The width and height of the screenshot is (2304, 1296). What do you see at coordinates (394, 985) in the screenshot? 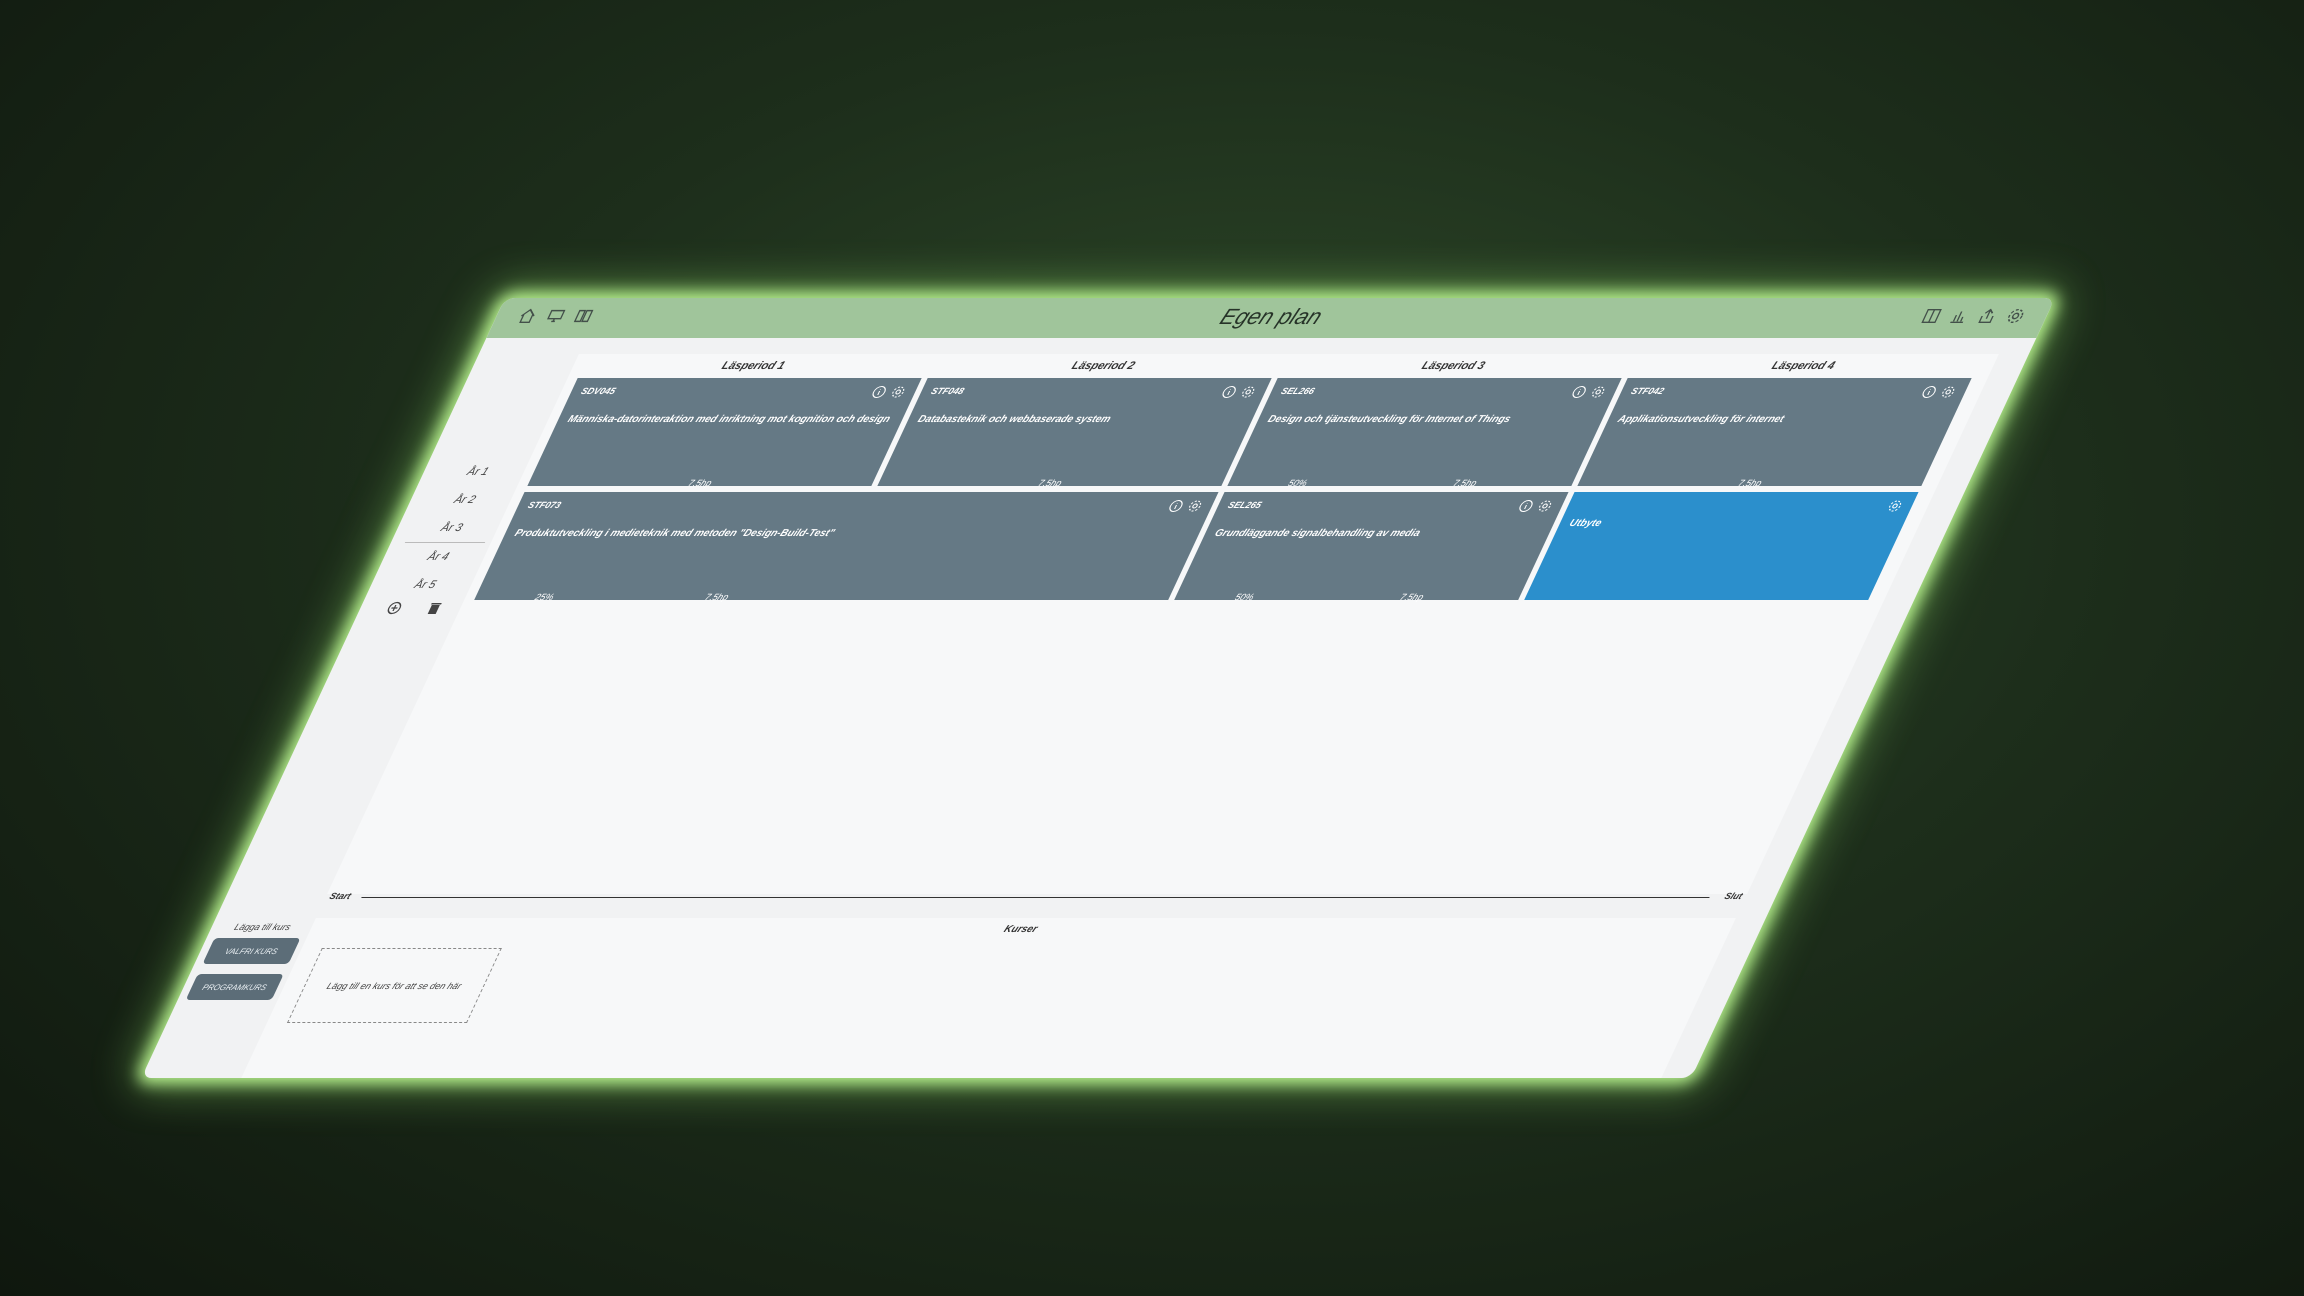
I see `course-drop-zone: Lägg till en kurs för att se den här` at bounding box center [394, 985].